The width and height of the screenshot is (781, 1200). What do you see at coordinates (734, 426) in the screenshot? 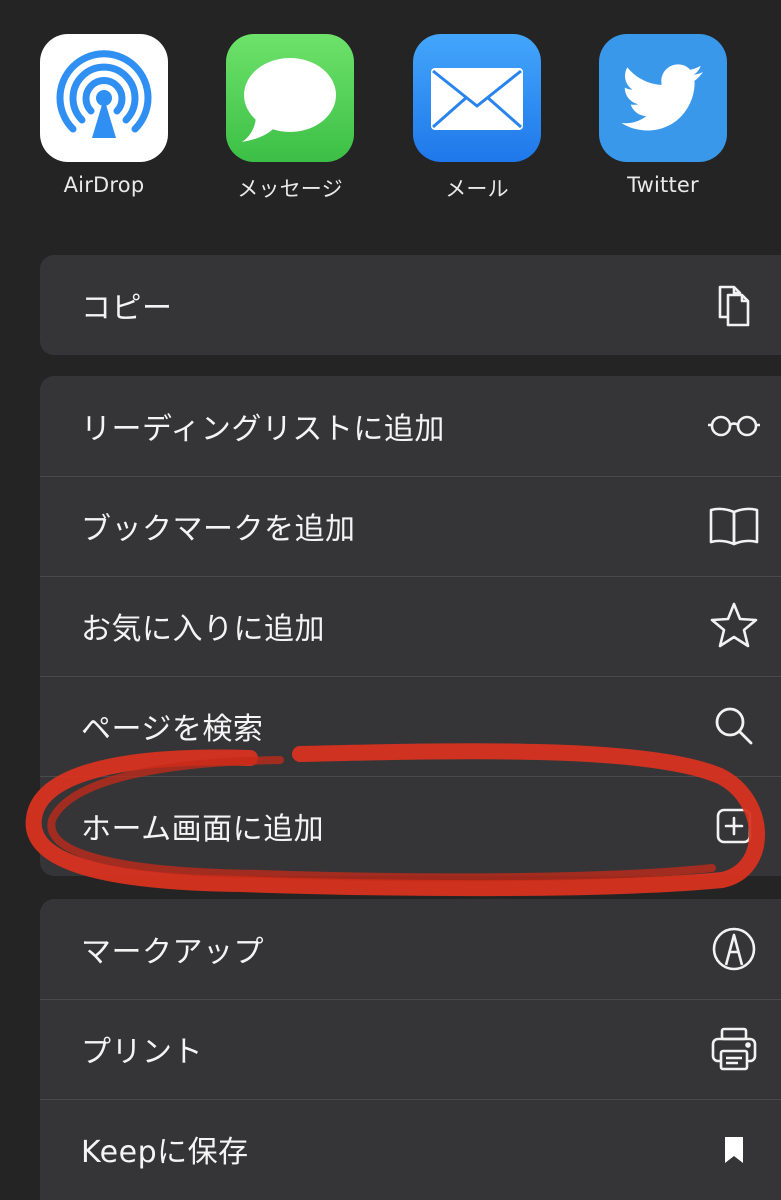
I see `glasses-icon` at bounding box center [734, 426].